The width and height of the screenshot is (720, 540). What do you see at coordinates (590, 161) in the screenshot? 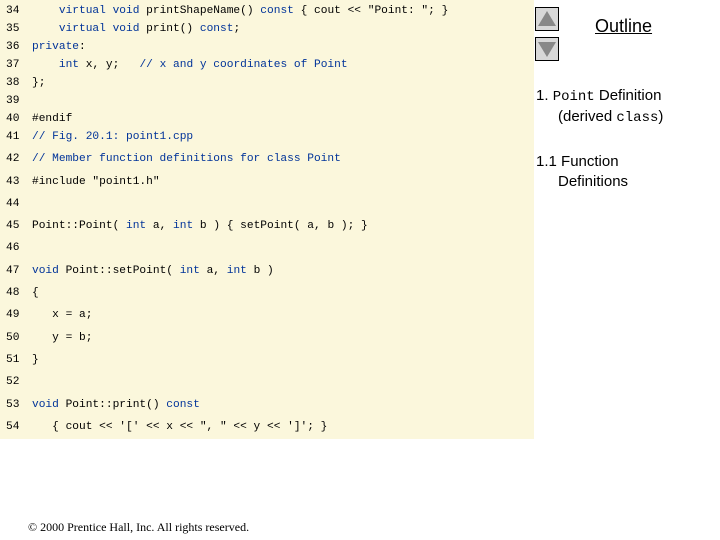
I see `outline-item-label: Function` at bounding box center [590, 161].